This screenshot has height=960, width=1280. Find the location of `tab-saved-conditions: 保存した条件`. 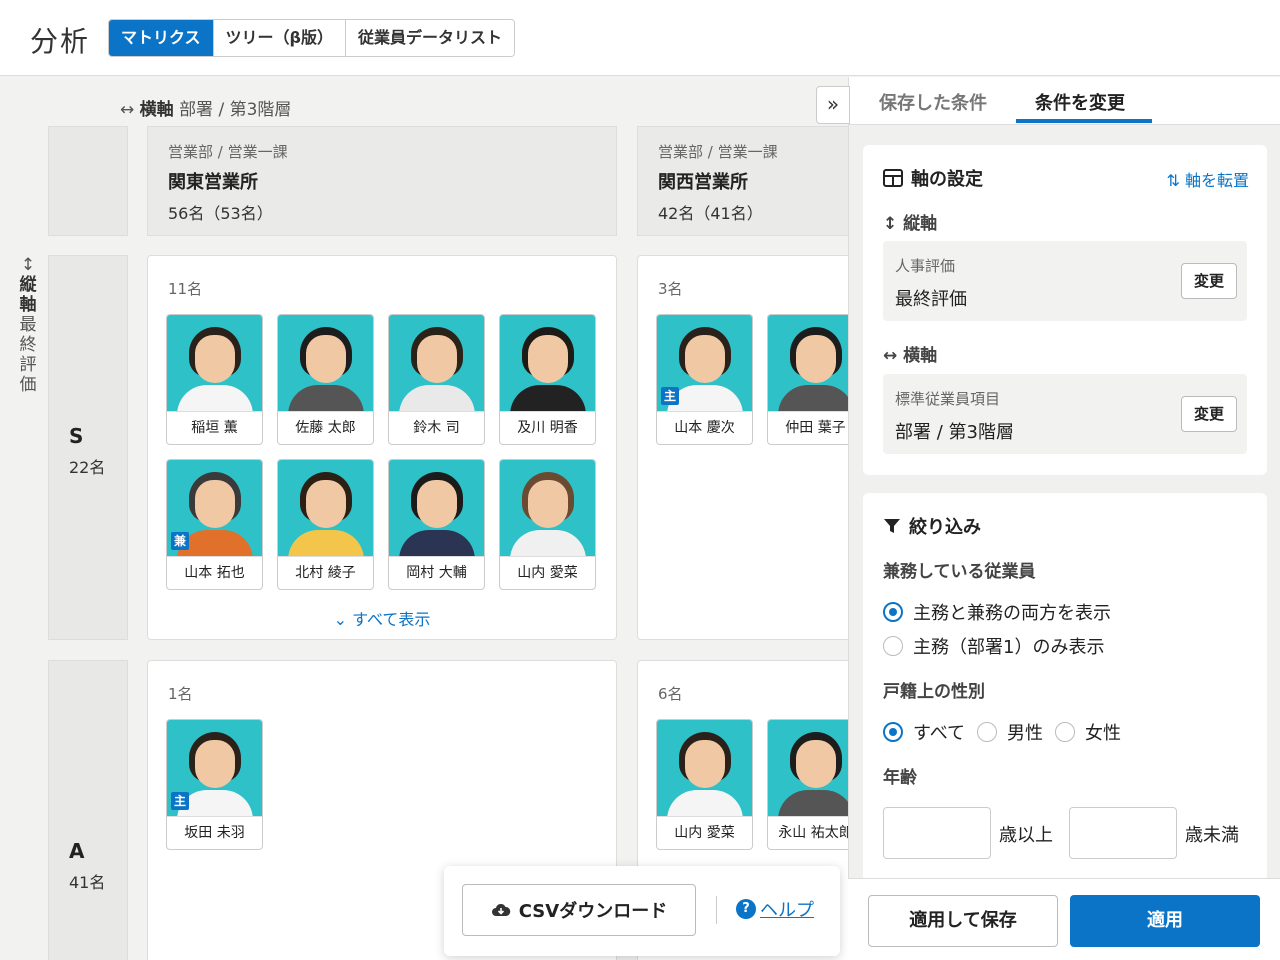

tab-saved-conditions: 保存した条件 is located at coordinates (933, 102).